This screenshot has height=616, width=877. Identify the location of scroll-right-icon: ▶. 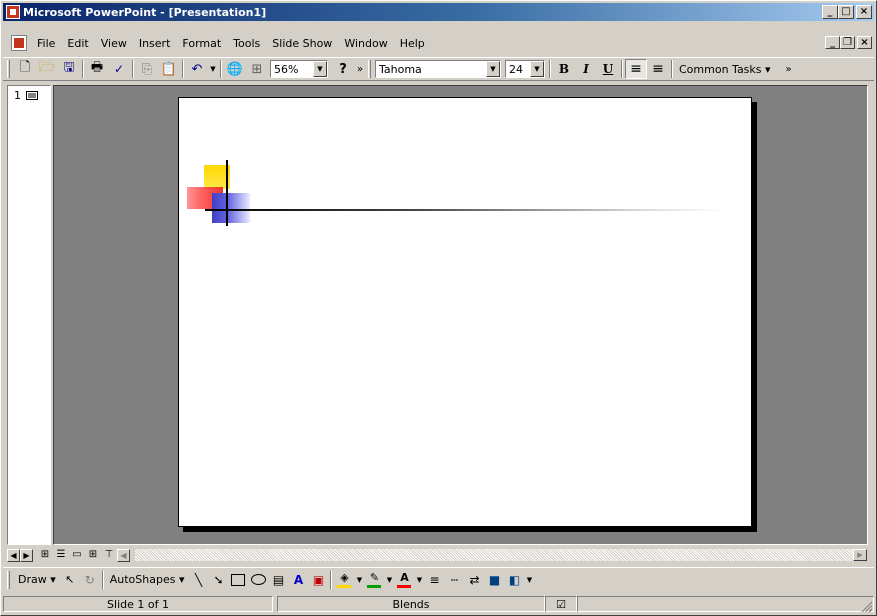
(26, 555).